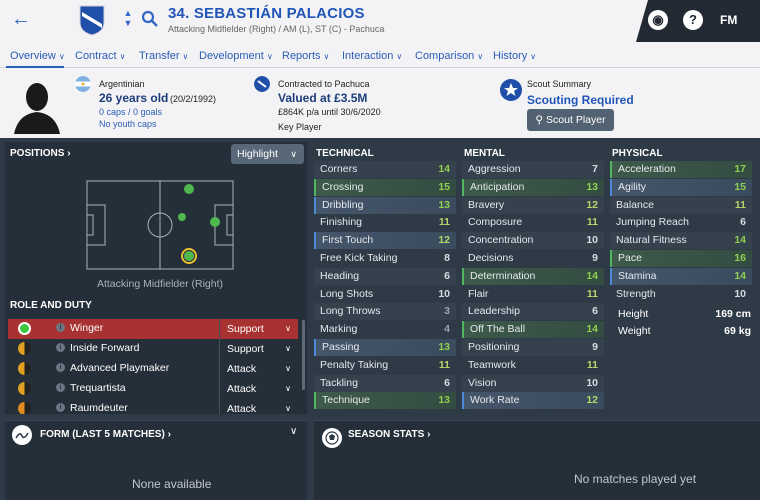 The image size is (760, 500). Describe the element at coordinates (693, 20) in the screenshot. I see `help-icon: ?` at that location.